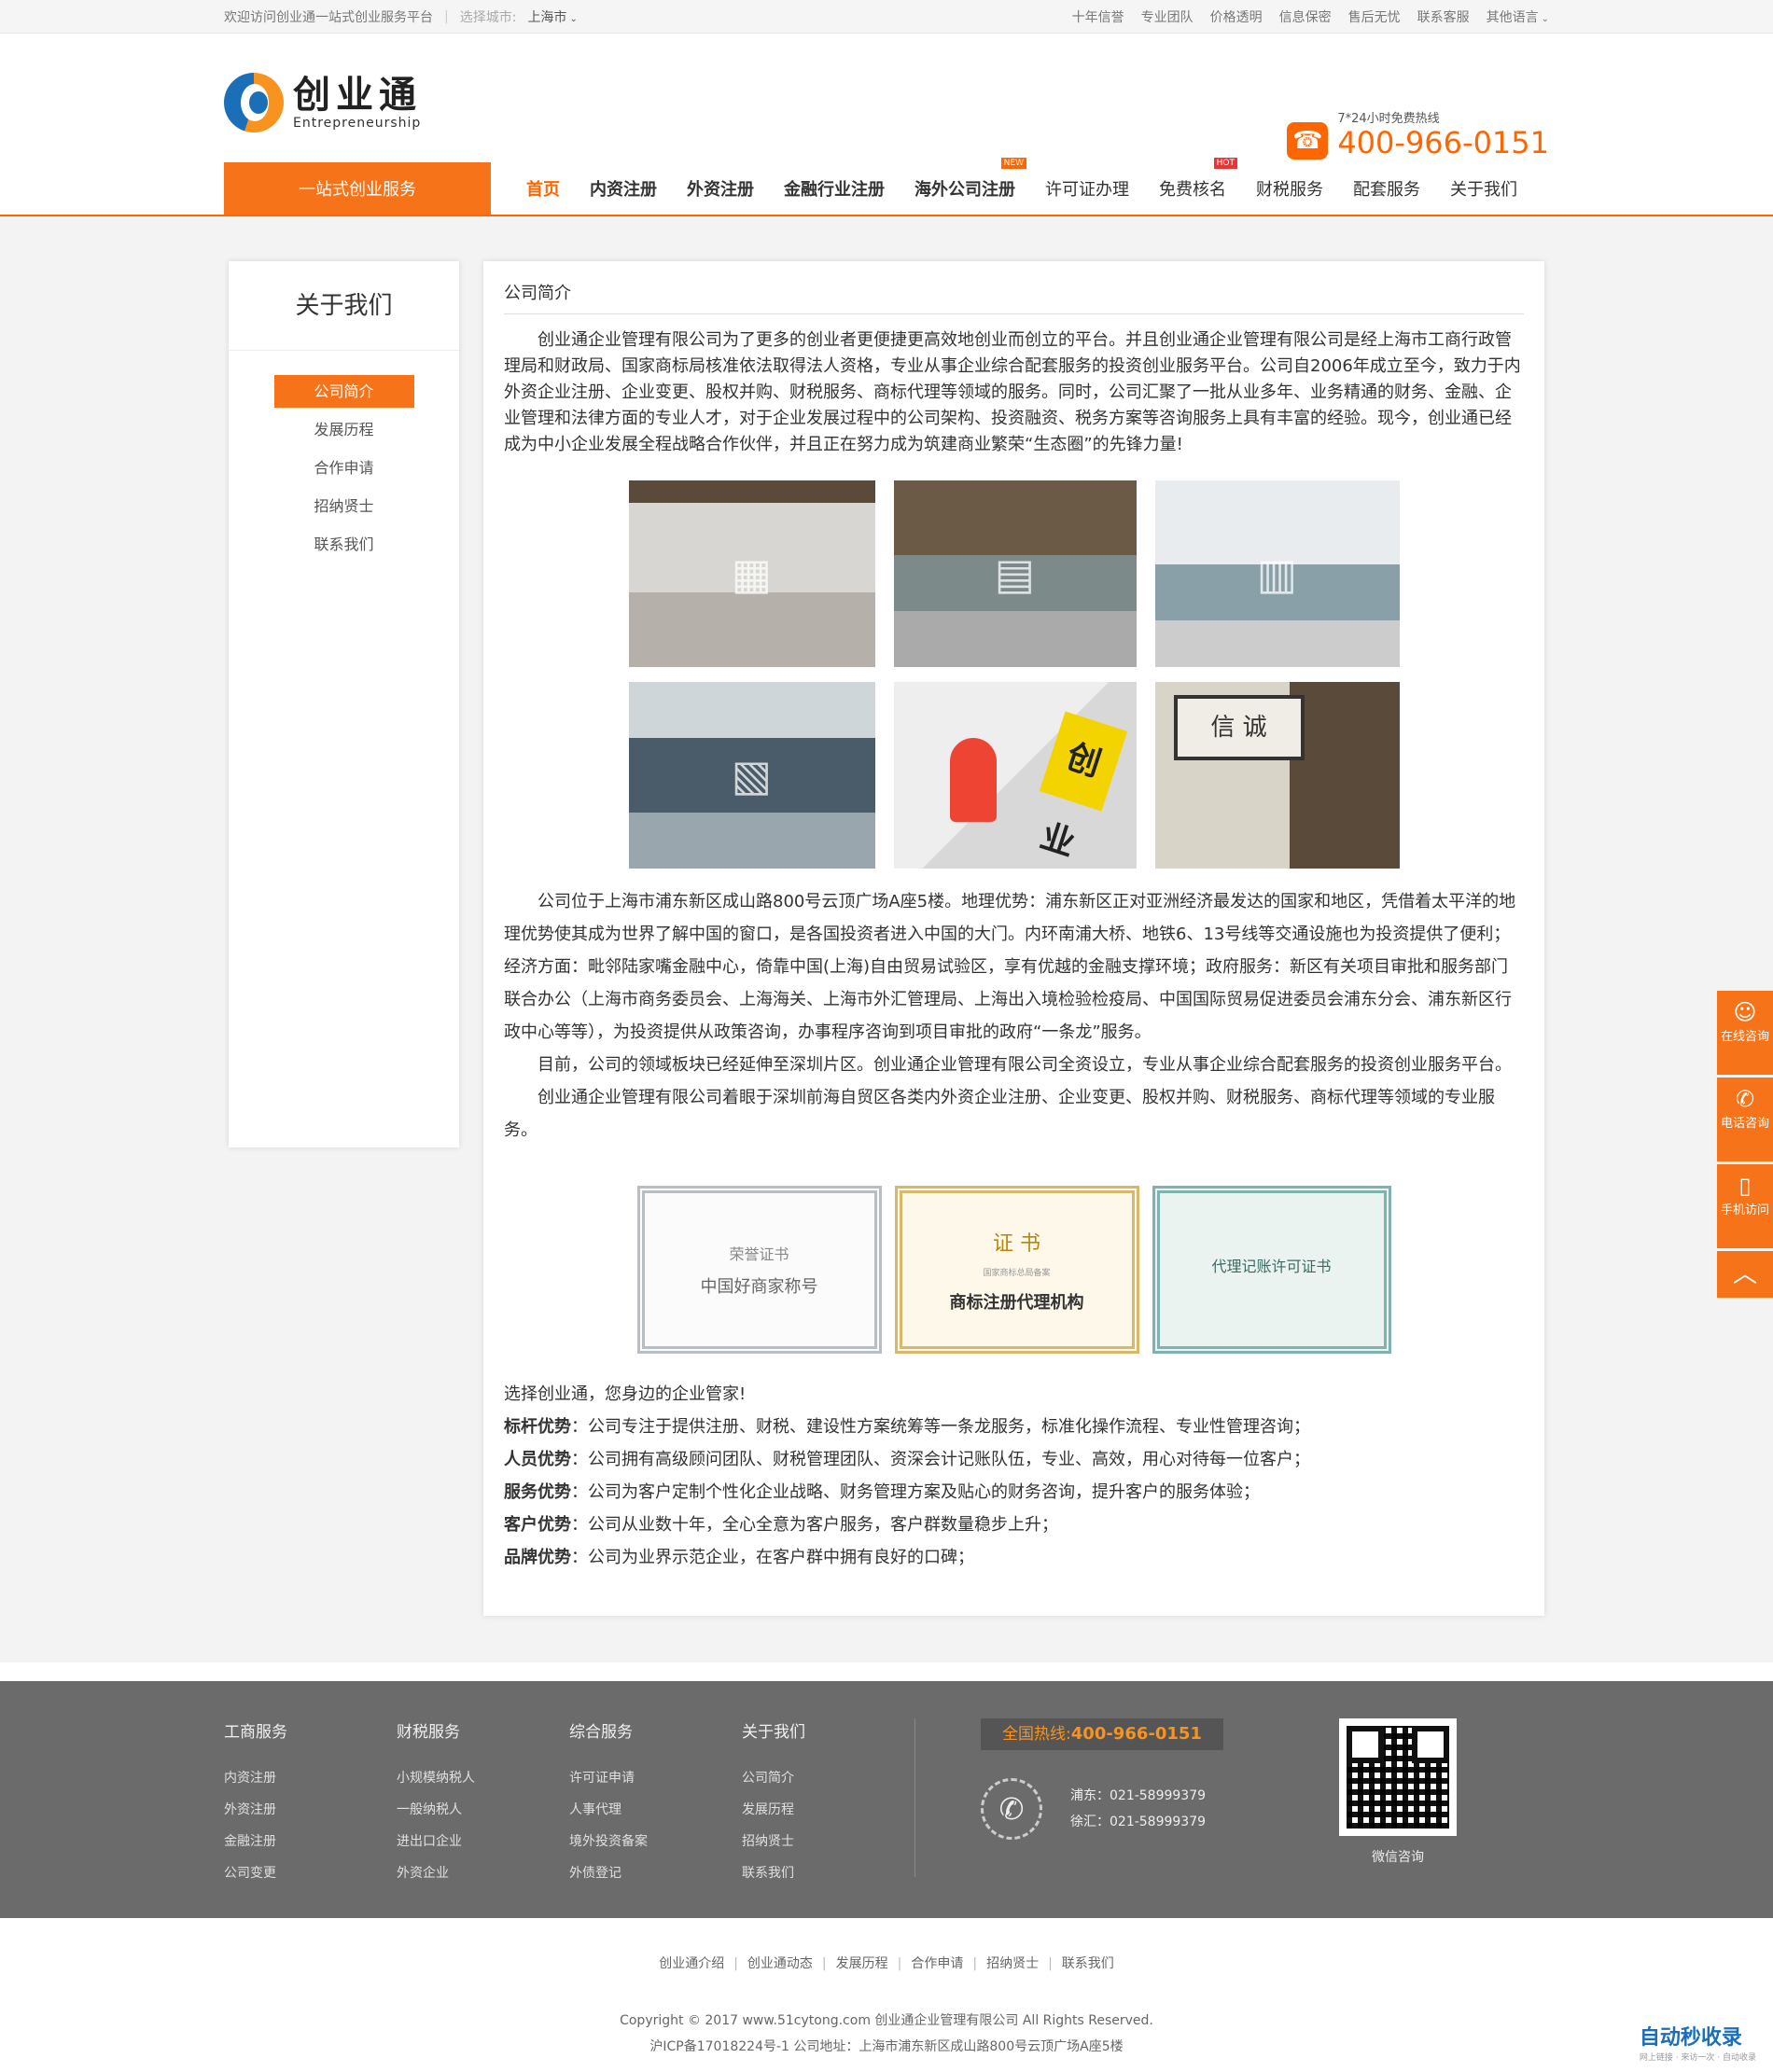 The image size is (1773, 2072). Describe the element at coordinates (1087, 188) in the screenshot. I see `nav-license: 许可证办理` at that location.